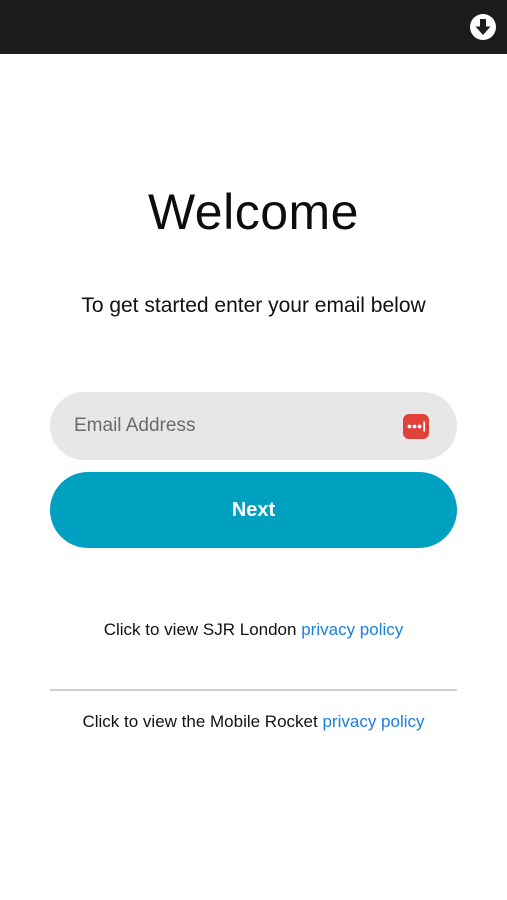 The width and height of the screenshot is (507, 900). Describe the element at coordinates (253, 510) in the screenshot. I see `next-button: Next` at that location.